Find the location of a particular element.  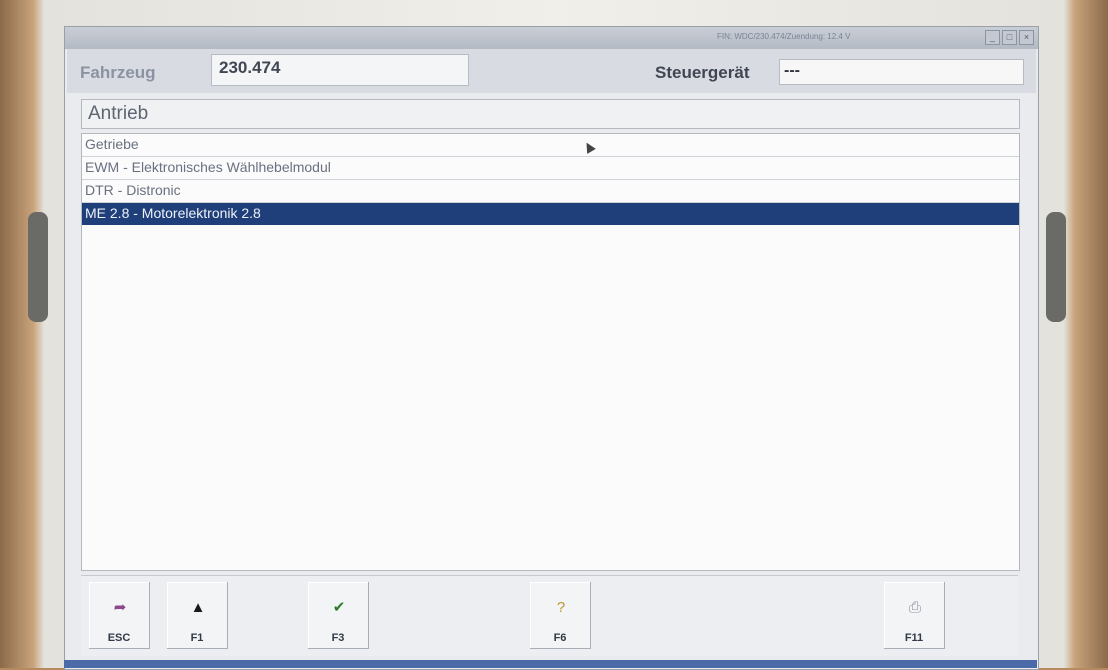

minimize-icon: _ is located at coordinates (992, 37).